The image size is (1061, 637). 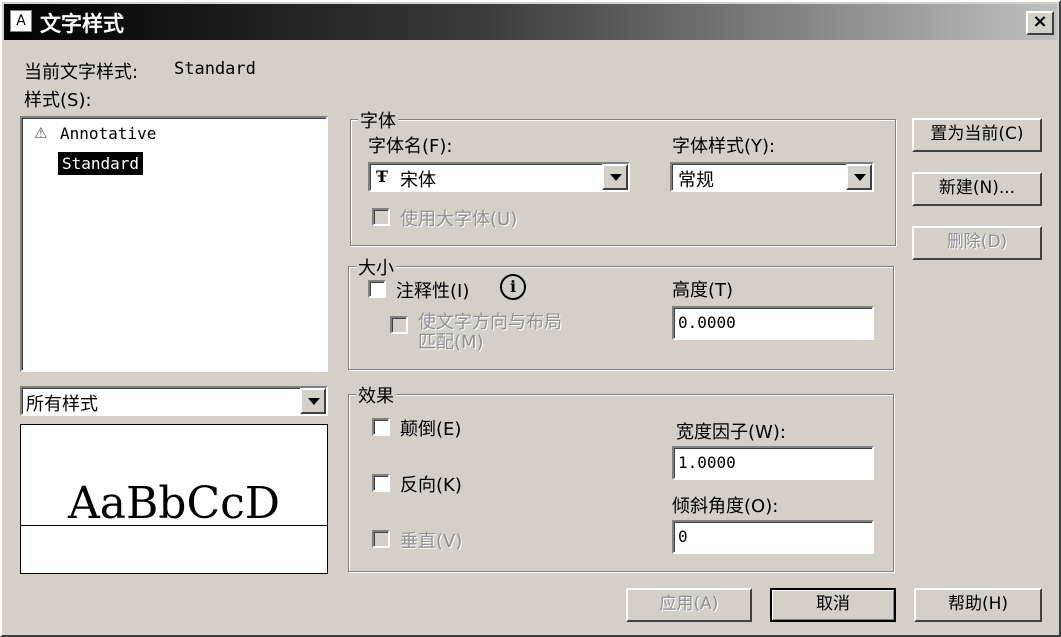 What do you see at coordinates (377, 289) in the screenshot?
I see `annotative-checkbox` at bounding box center [377, 289].